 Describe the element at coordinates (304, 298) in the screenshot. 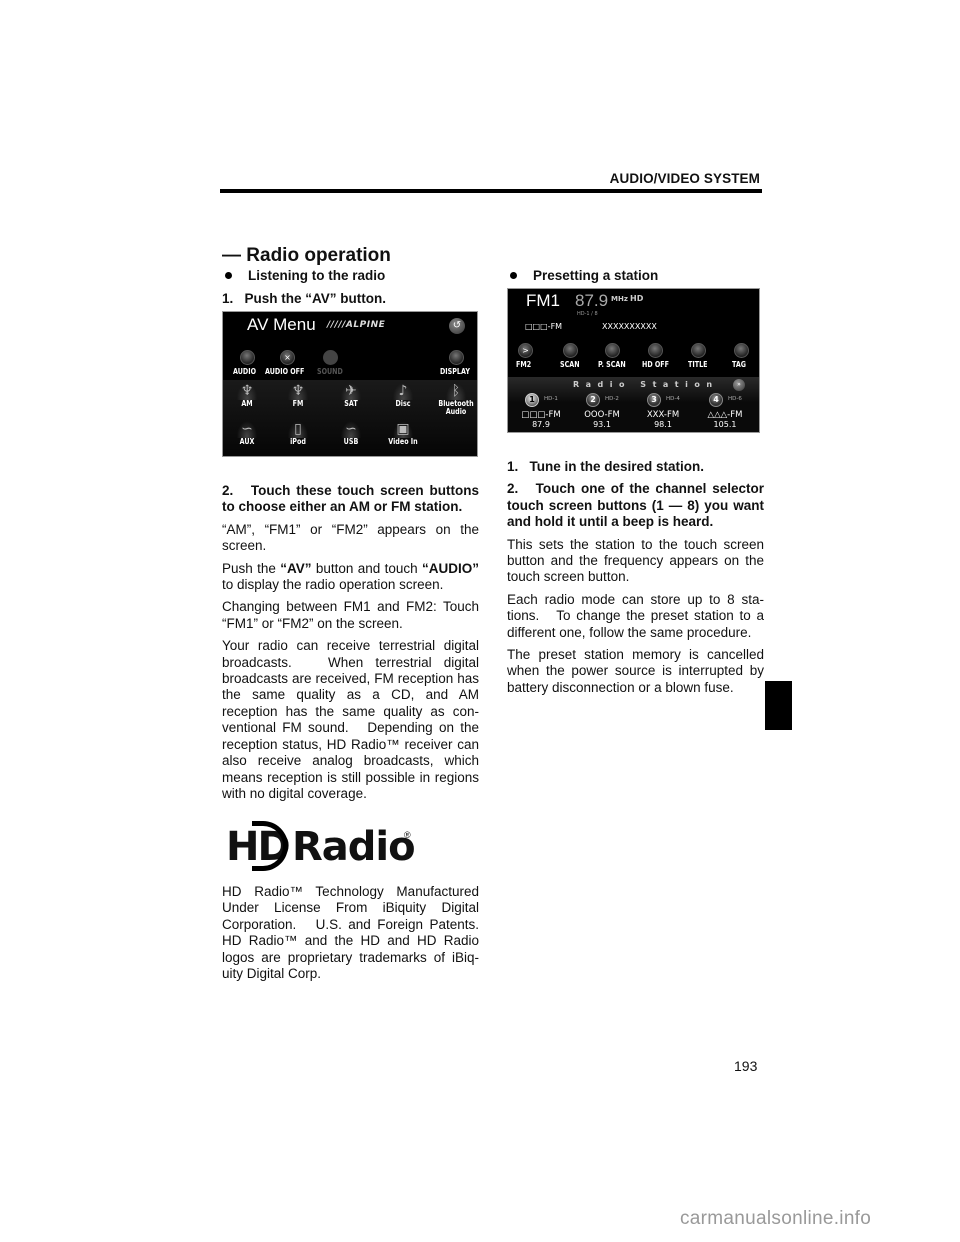

I see `step-1: 1. Push the “AV” button.` at that location.